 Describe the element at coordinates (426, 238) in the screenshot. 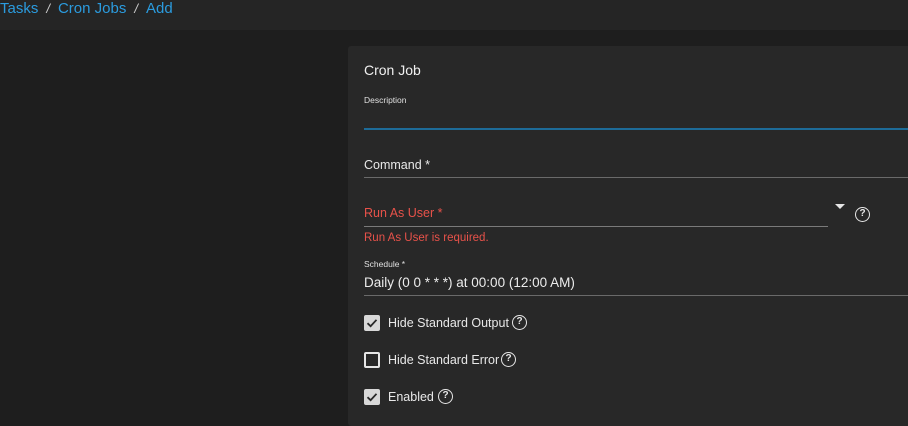

I see `run-as-user-error: Run As User is required.` at that location.